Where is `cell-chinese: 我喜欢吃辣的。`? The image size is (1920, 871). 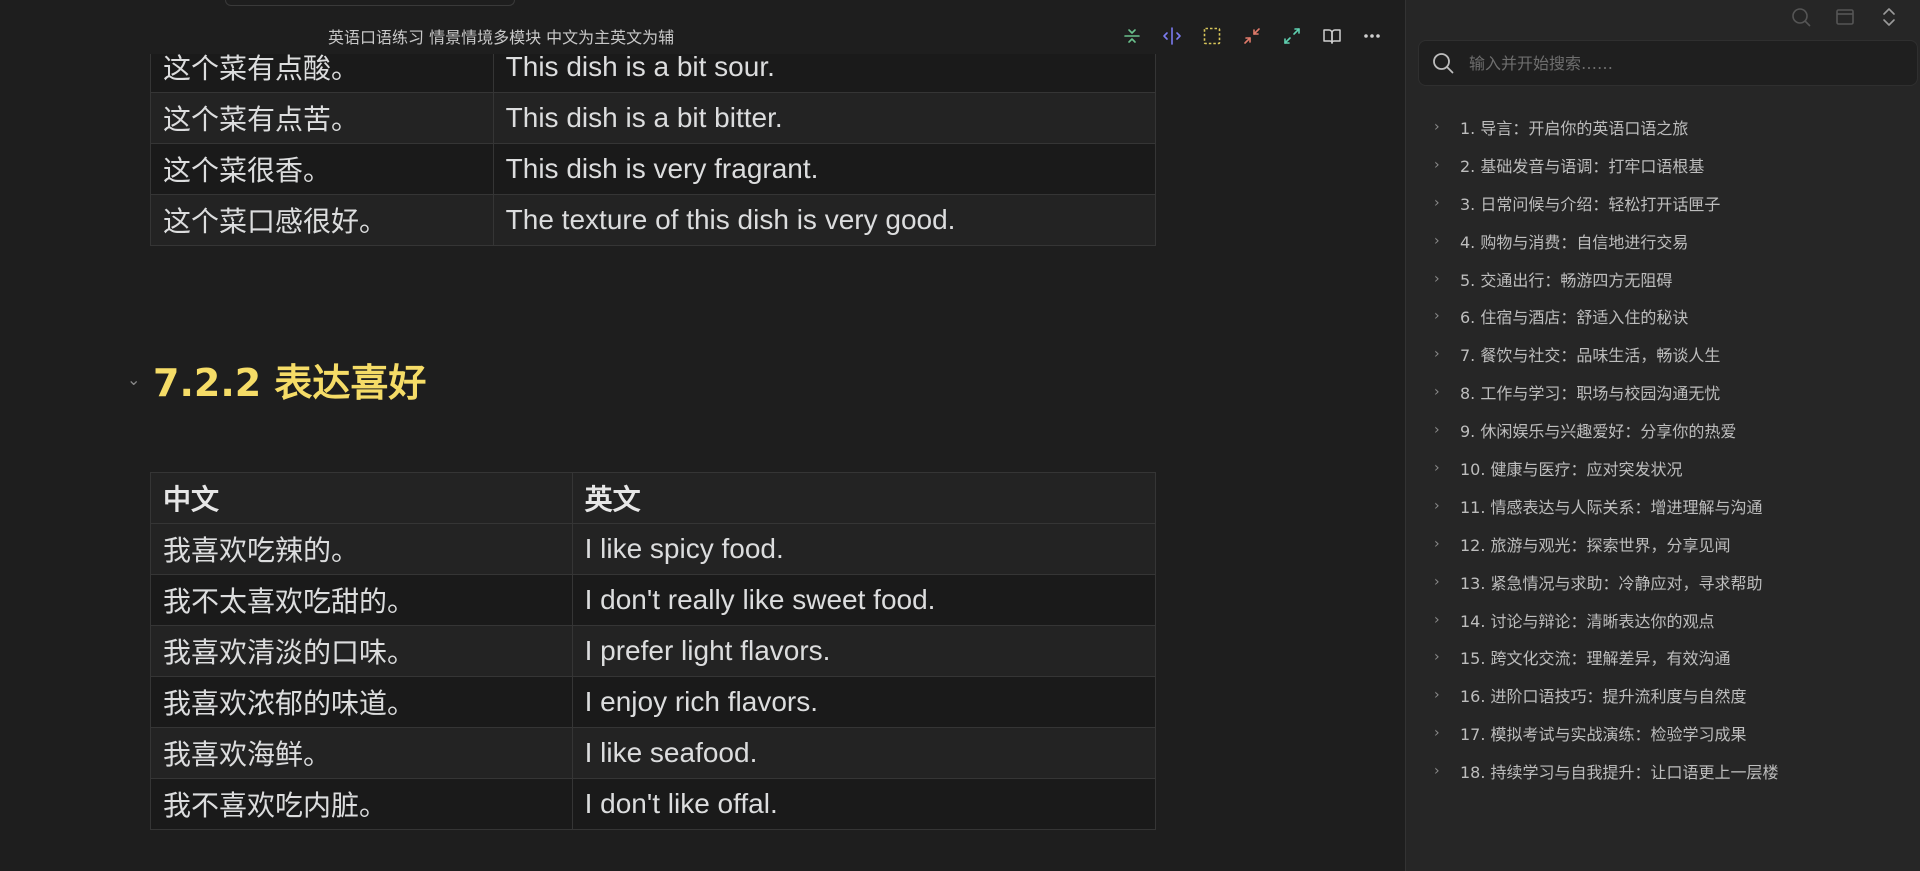
cell-chinese: 我喜欢吃辣的。 is located at coordinates (361, 549).